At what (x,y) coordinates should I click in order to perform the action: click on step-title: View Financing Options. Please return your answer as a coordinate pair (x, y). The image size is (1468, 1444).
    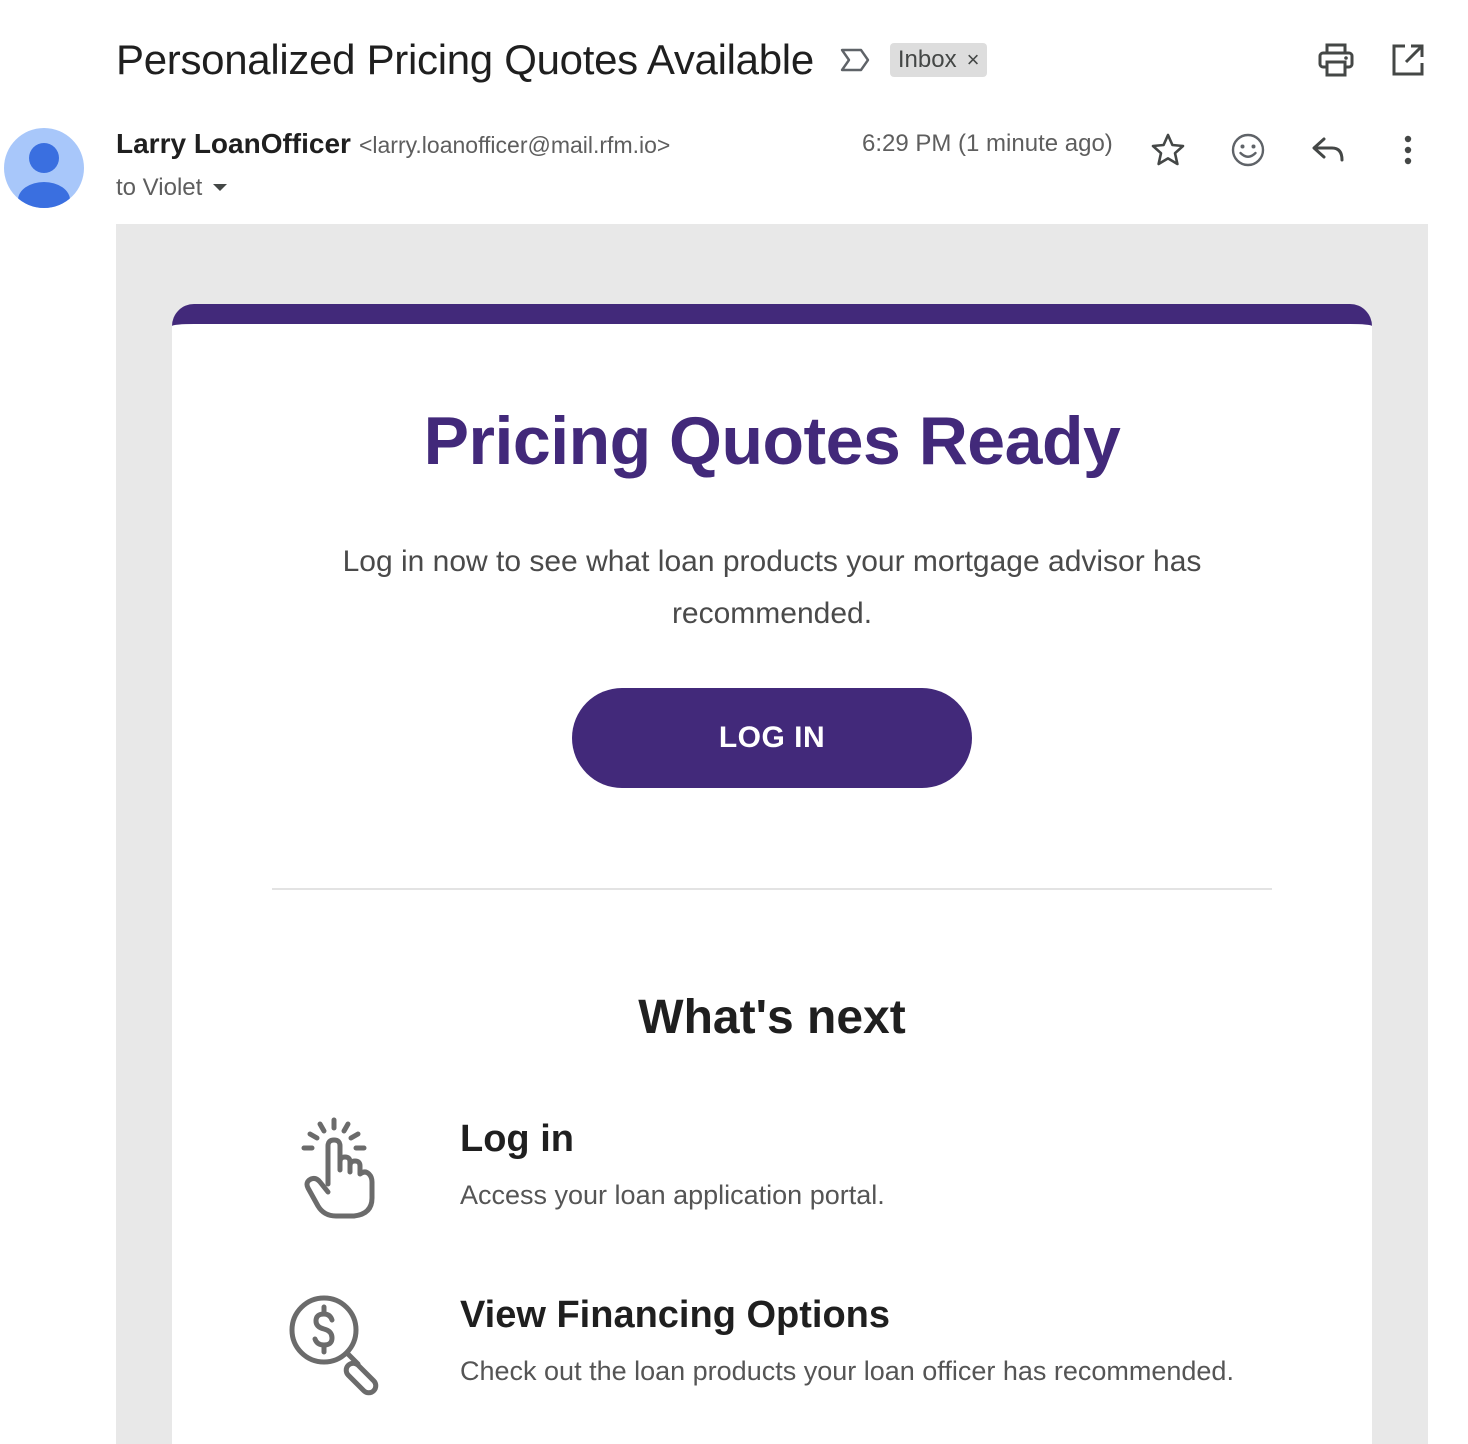
    Looking at the image, I should click on (675, 1315).